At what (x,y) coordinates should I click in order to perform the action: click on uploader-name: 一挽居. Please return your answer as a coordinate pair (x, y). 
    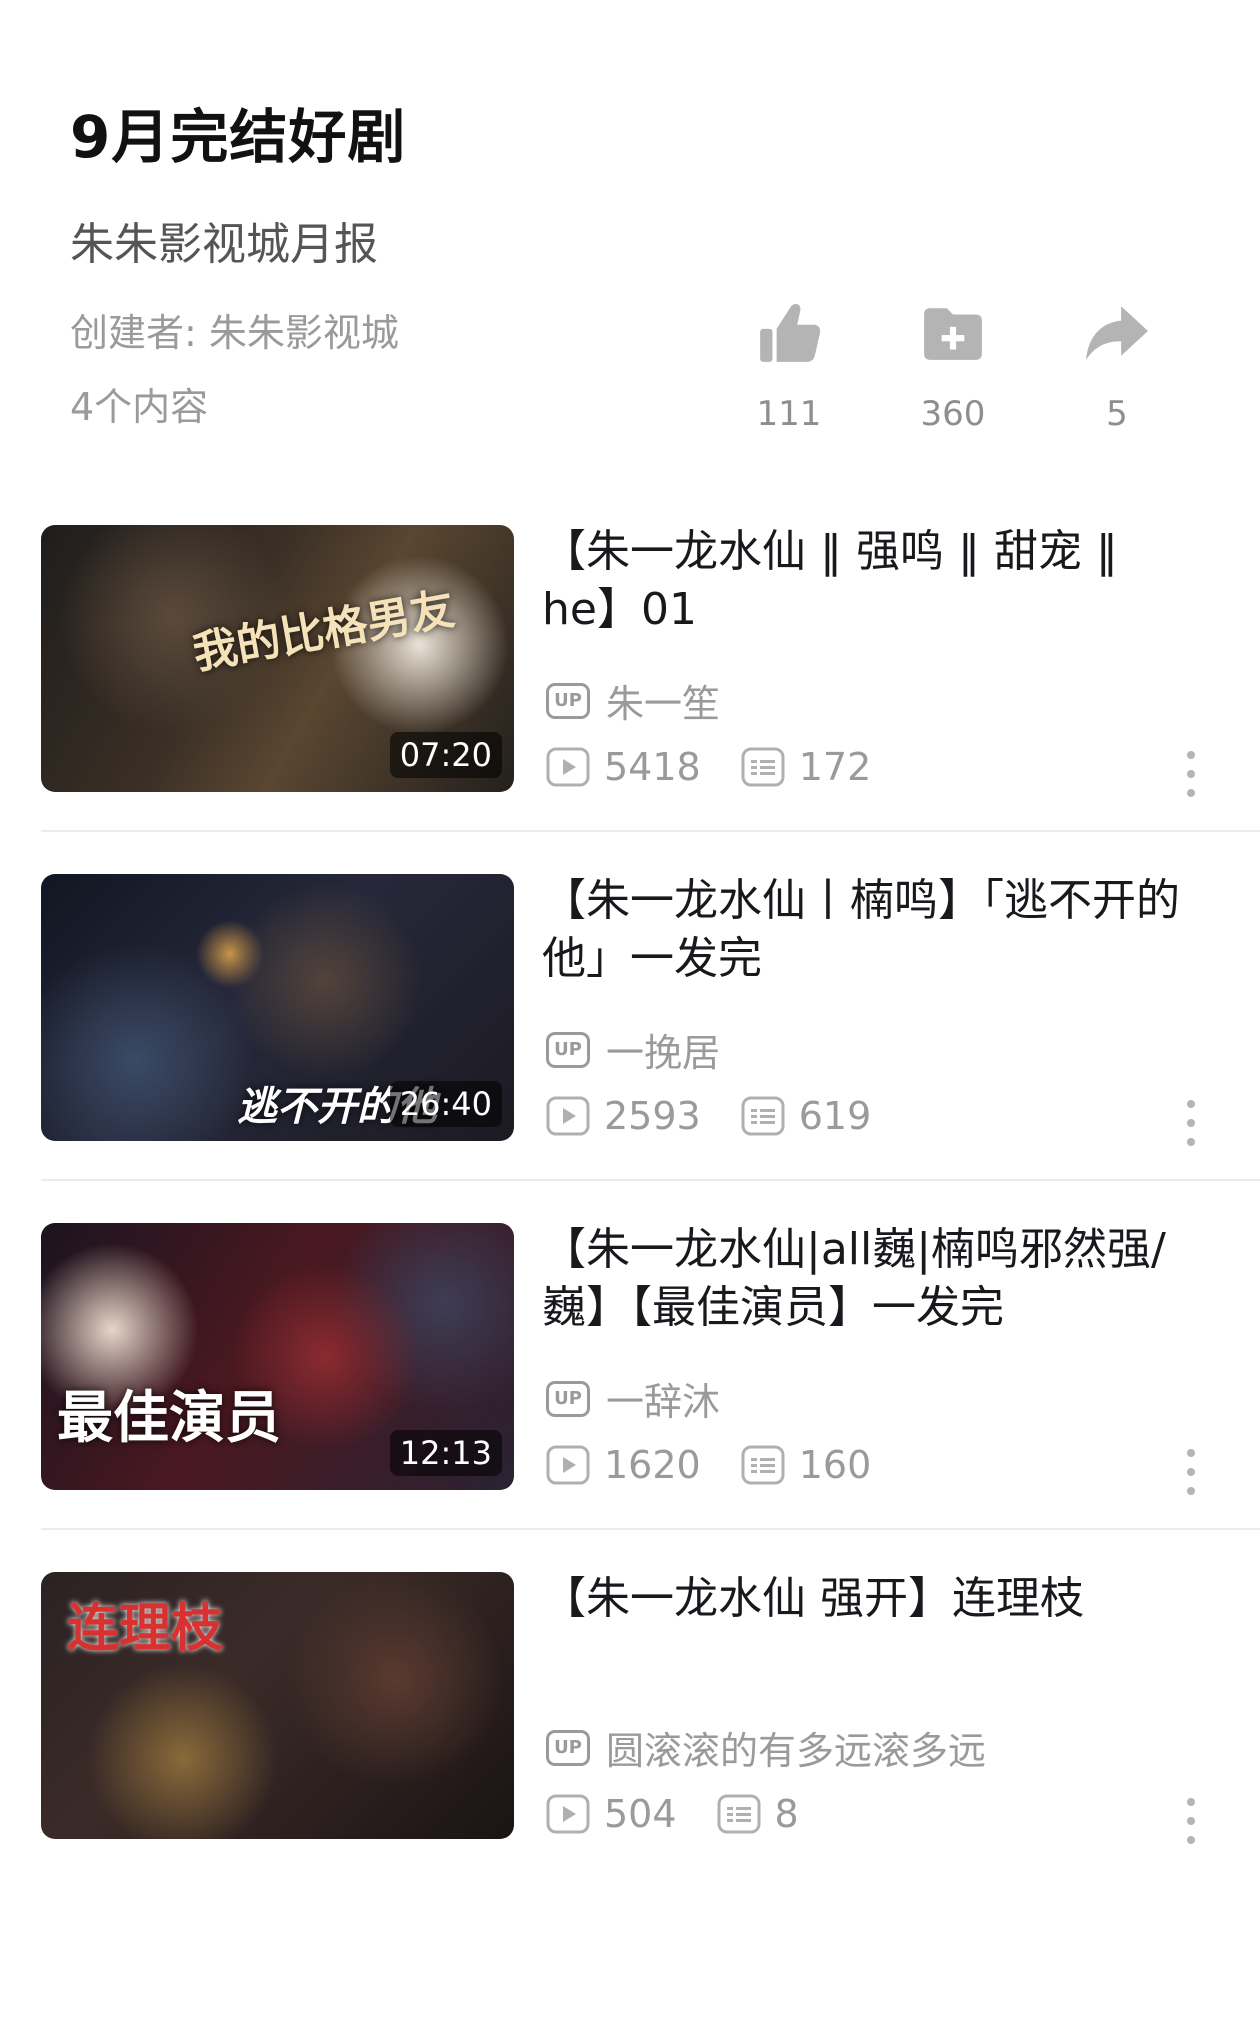
    Looking at the image, I should click on (663, 1053).